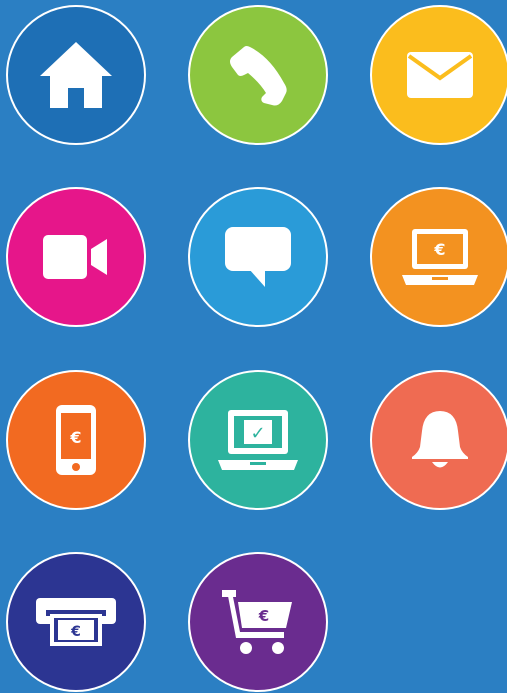 The image size is (507, 693). I want to click on cart-tile: €, so click(258, 622).